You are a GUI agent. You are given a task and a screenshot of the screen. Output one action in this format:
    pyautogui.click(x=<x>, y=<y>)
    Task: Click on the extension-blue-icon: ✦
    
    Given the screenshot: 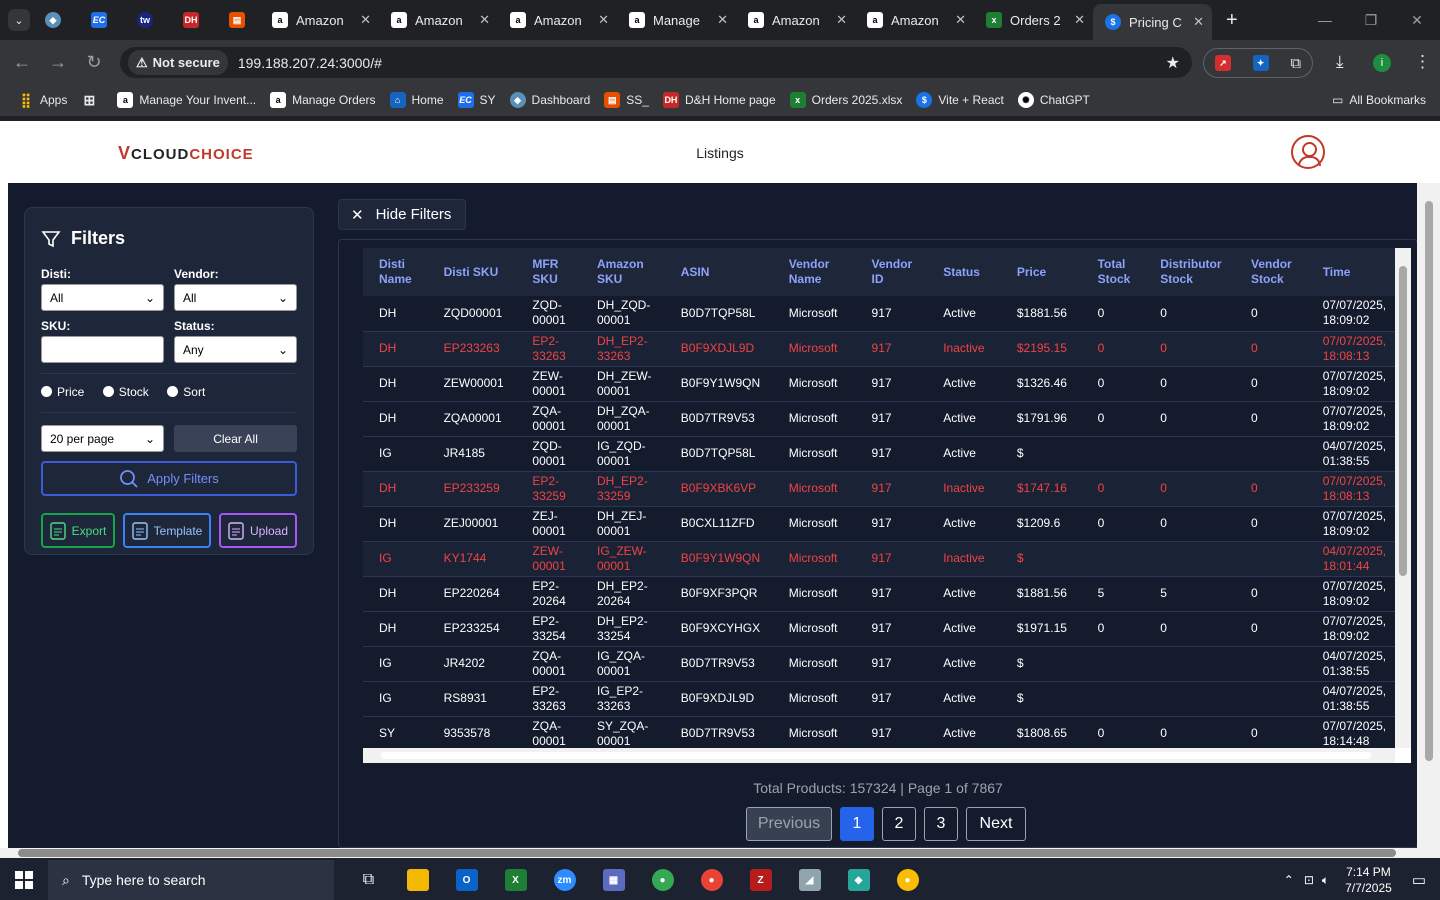 What is the action you would take?
    pyautogui.click(x=1260, y=63)
    